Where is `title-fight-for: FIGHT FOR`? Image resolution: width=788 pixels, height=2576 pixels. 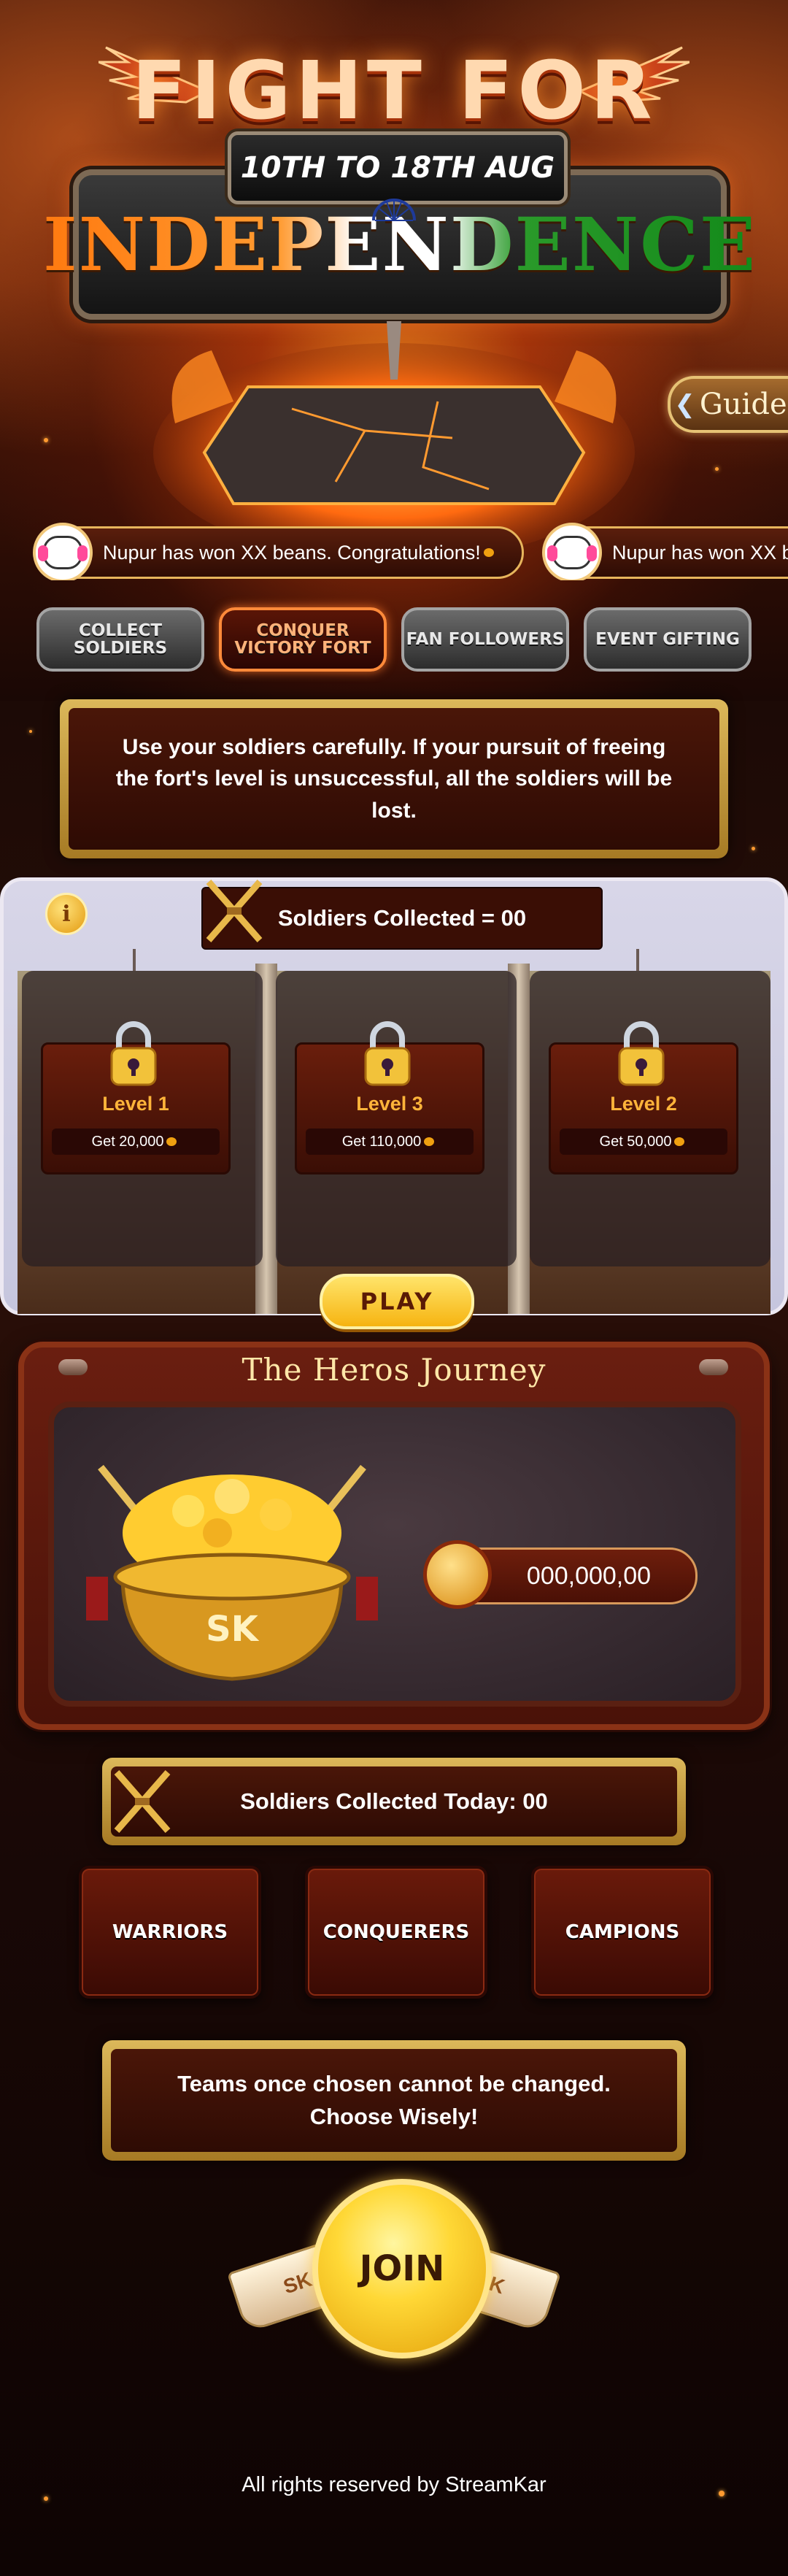 title-fight-for: FIGHT FOR is located at coordinates (394, 90).